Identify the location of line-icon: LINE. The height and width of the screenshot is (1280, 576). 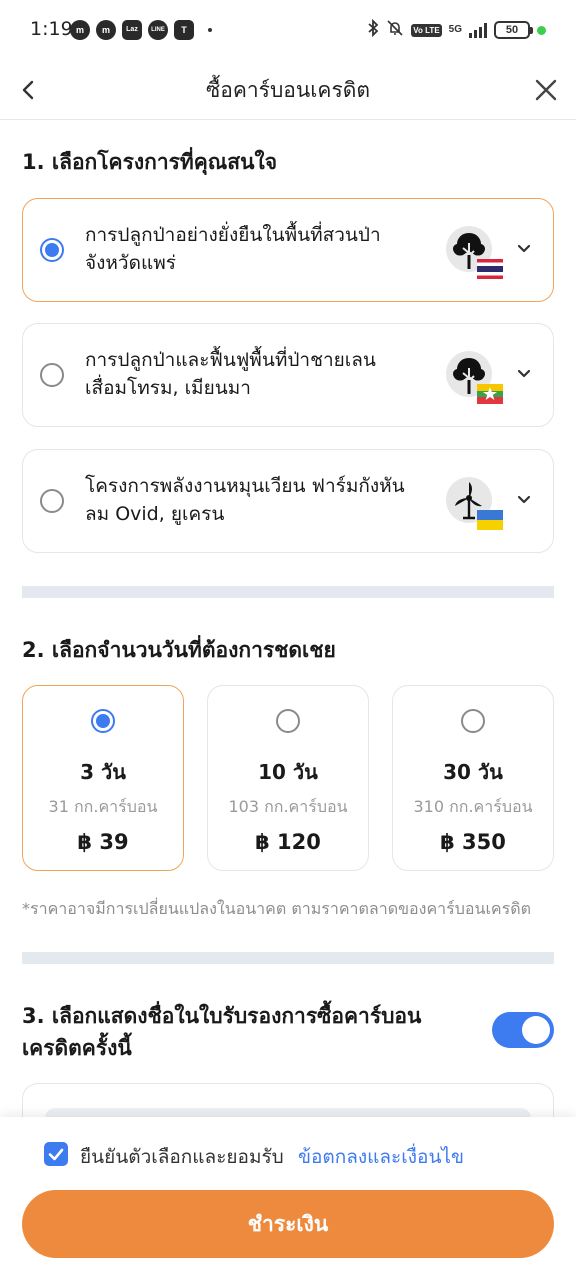
(158, 30).